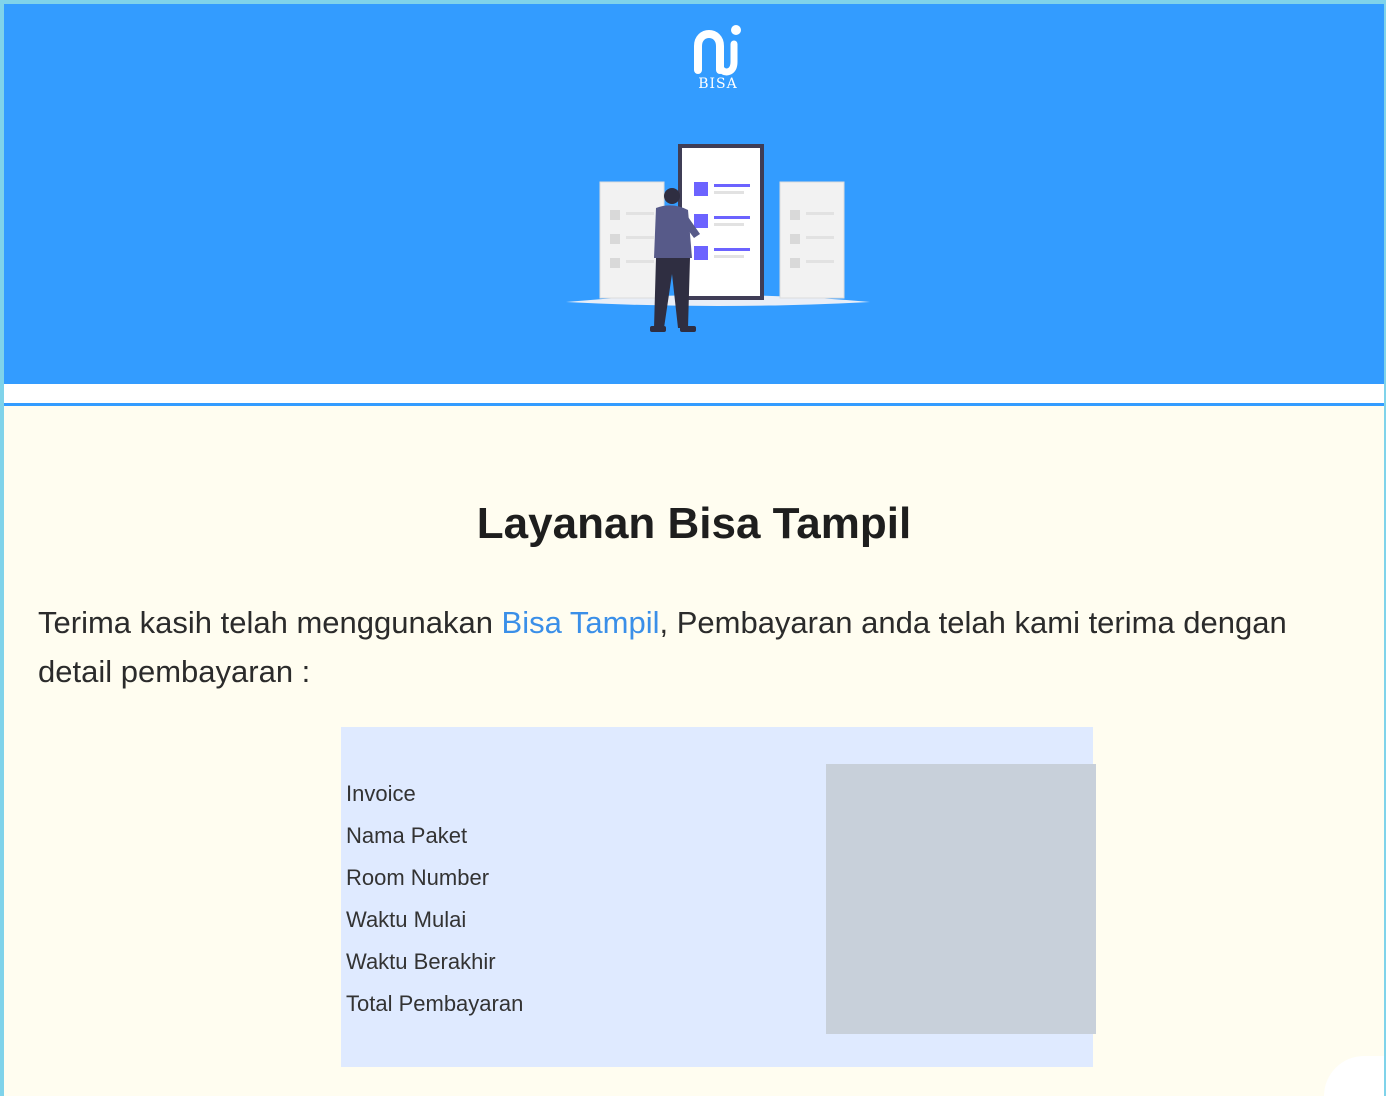 This screenshot has height=1096, width=1386. Describe the element at coordinates (421, 961) in the screenshot. I see `detail-label-end-time: Waktu Berakhir` at that location.